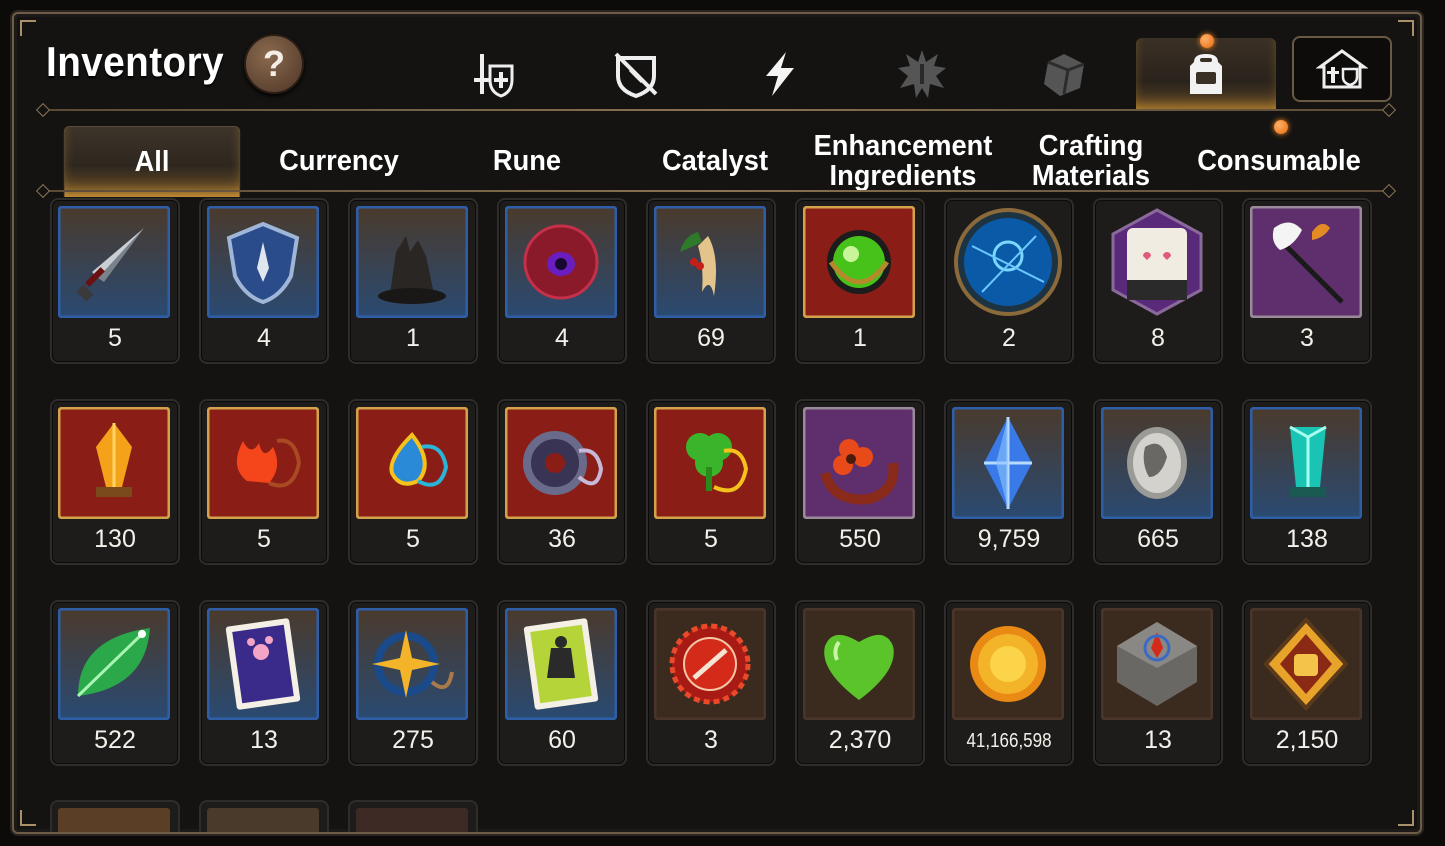 This screenshot has width=1445, height=846. What do you see at coordinates (152, 161) in the screenshot?
I see `subtab-all: All` at bounding box center [152, 161].